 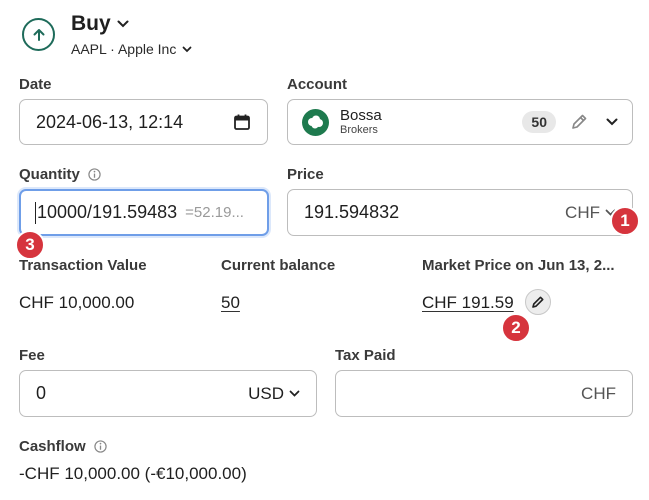 What do you see at coordinates (107, 212) in the screenshot?
I see `quantity-value: 10000/191.59483` at bounding box center [107, 212].